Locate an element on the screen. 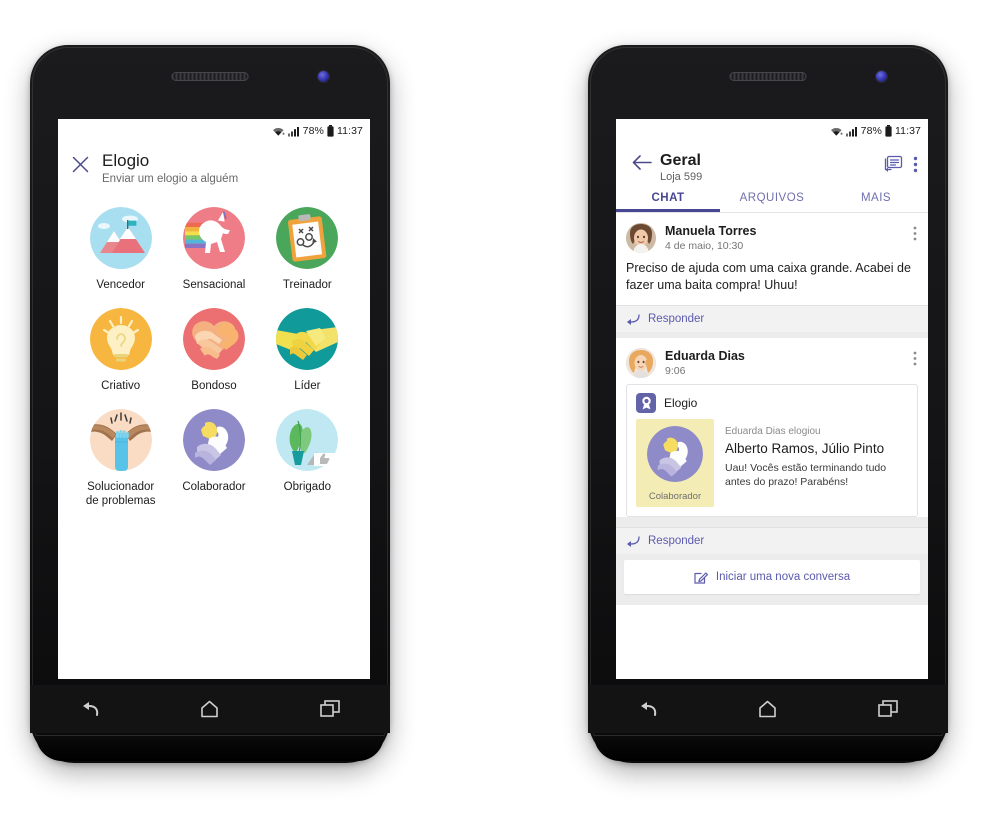 This screenshot has height=814, width=998. channel-subtitle: Loja 599 is located at coordinates (681, 177).